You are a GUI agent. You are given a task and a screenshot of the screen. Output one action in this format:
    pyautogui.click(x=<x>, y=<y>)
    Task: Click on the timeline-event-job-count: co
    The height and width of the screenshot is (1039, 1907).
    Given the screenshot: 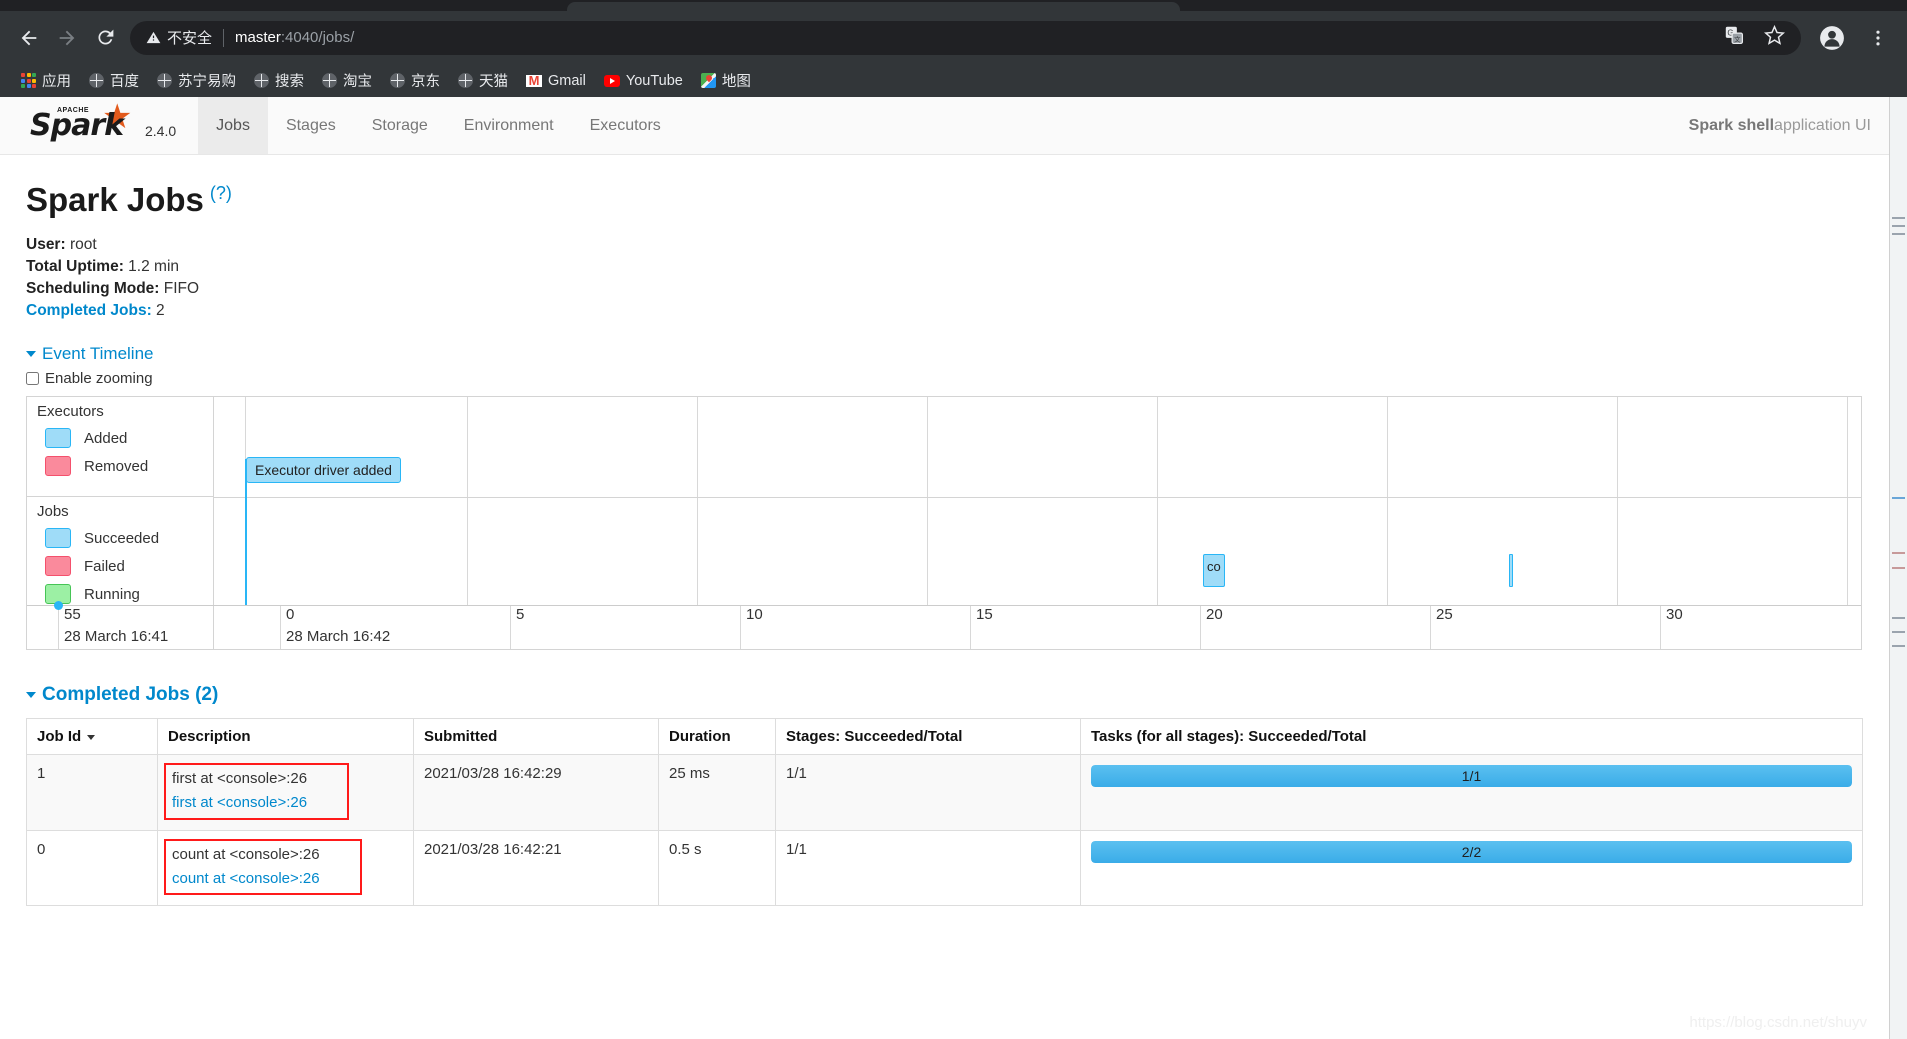 What is the action you would take?
    pyautogui.click(x=1214, y=570)
    